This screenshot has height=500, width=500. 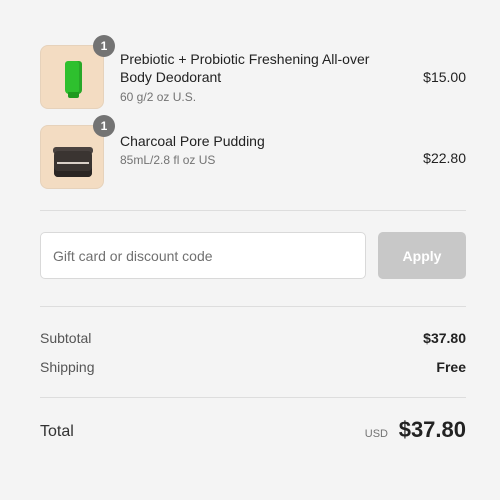 I want to click on subtotal-label: Subtotal, so click(x=66, y=338).